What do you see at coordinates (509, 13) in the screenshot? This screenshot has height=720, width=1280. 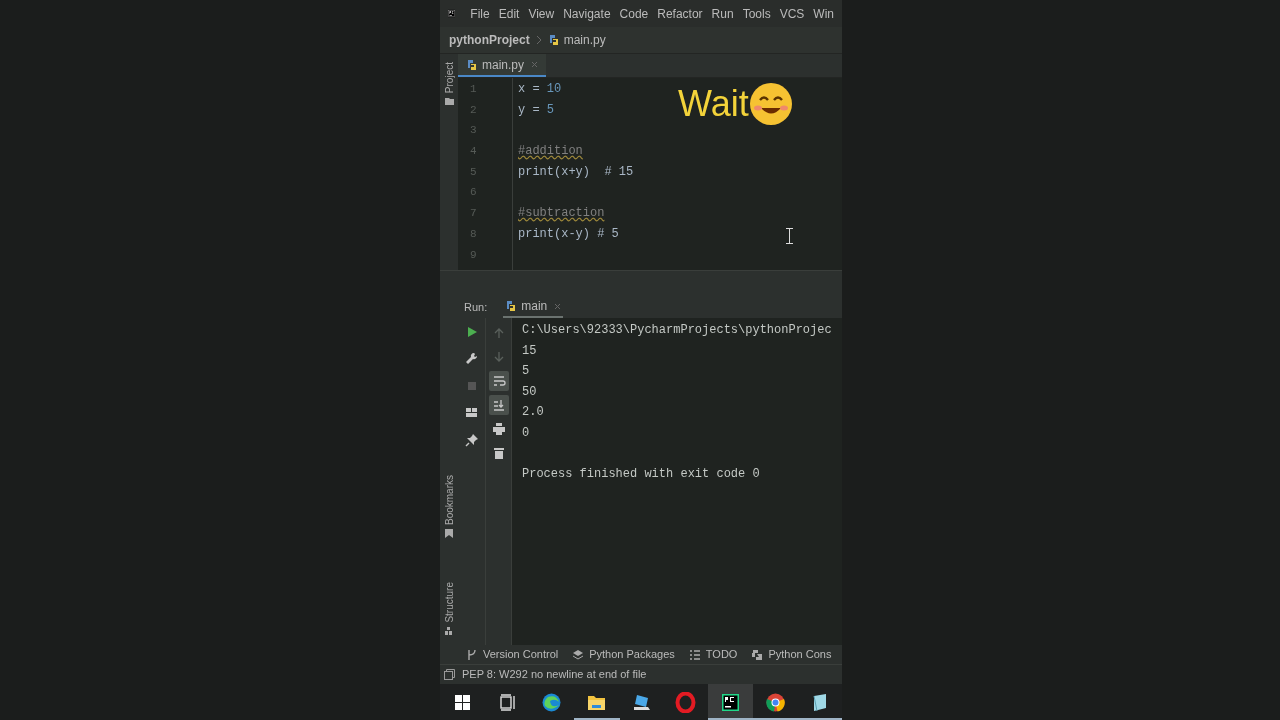 I see `menu-item: Edit` at bounding box center [509, 13].